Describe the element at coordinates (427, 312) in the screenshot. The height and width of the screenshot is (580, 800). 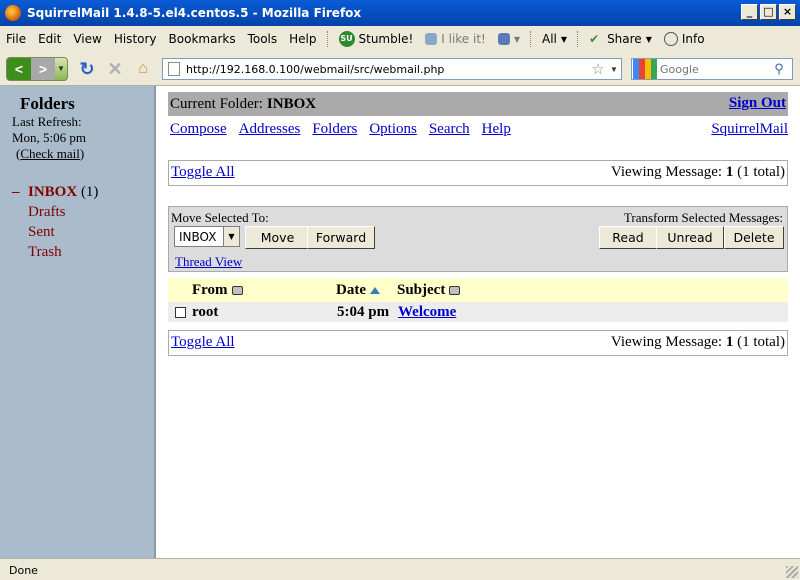
I see `message-subject-link: Welcome` at that location.